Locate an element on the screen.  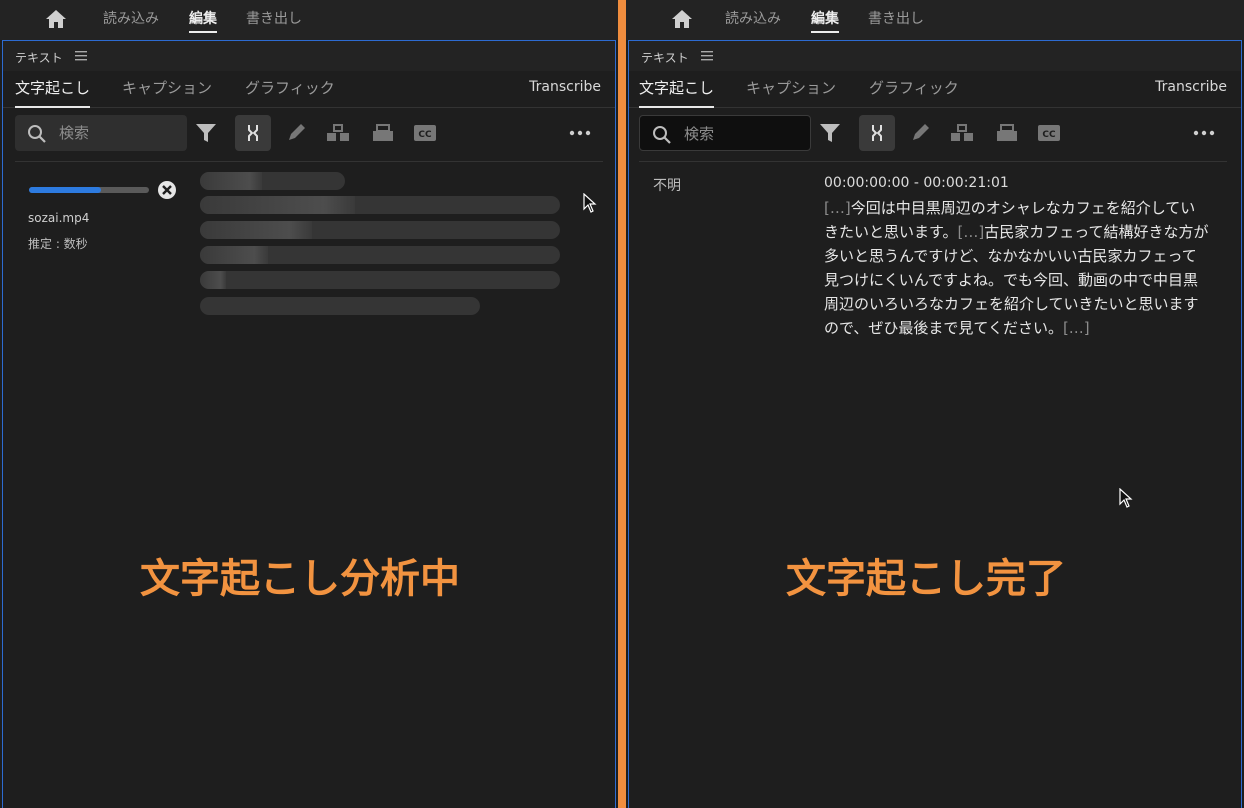
status-label-complete: 文字起こし完了 is located at coordinates (926, 579).